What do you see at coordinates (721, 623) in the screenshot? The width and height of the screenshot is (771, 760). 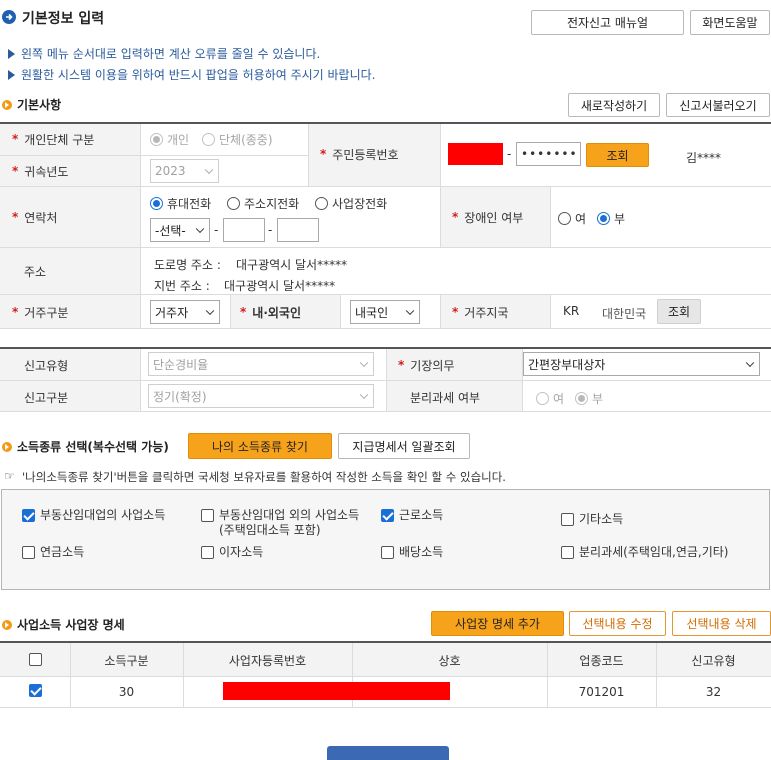 I see `delete-selected-button: 선택내용 삭제` at bounding box center [721, 623].